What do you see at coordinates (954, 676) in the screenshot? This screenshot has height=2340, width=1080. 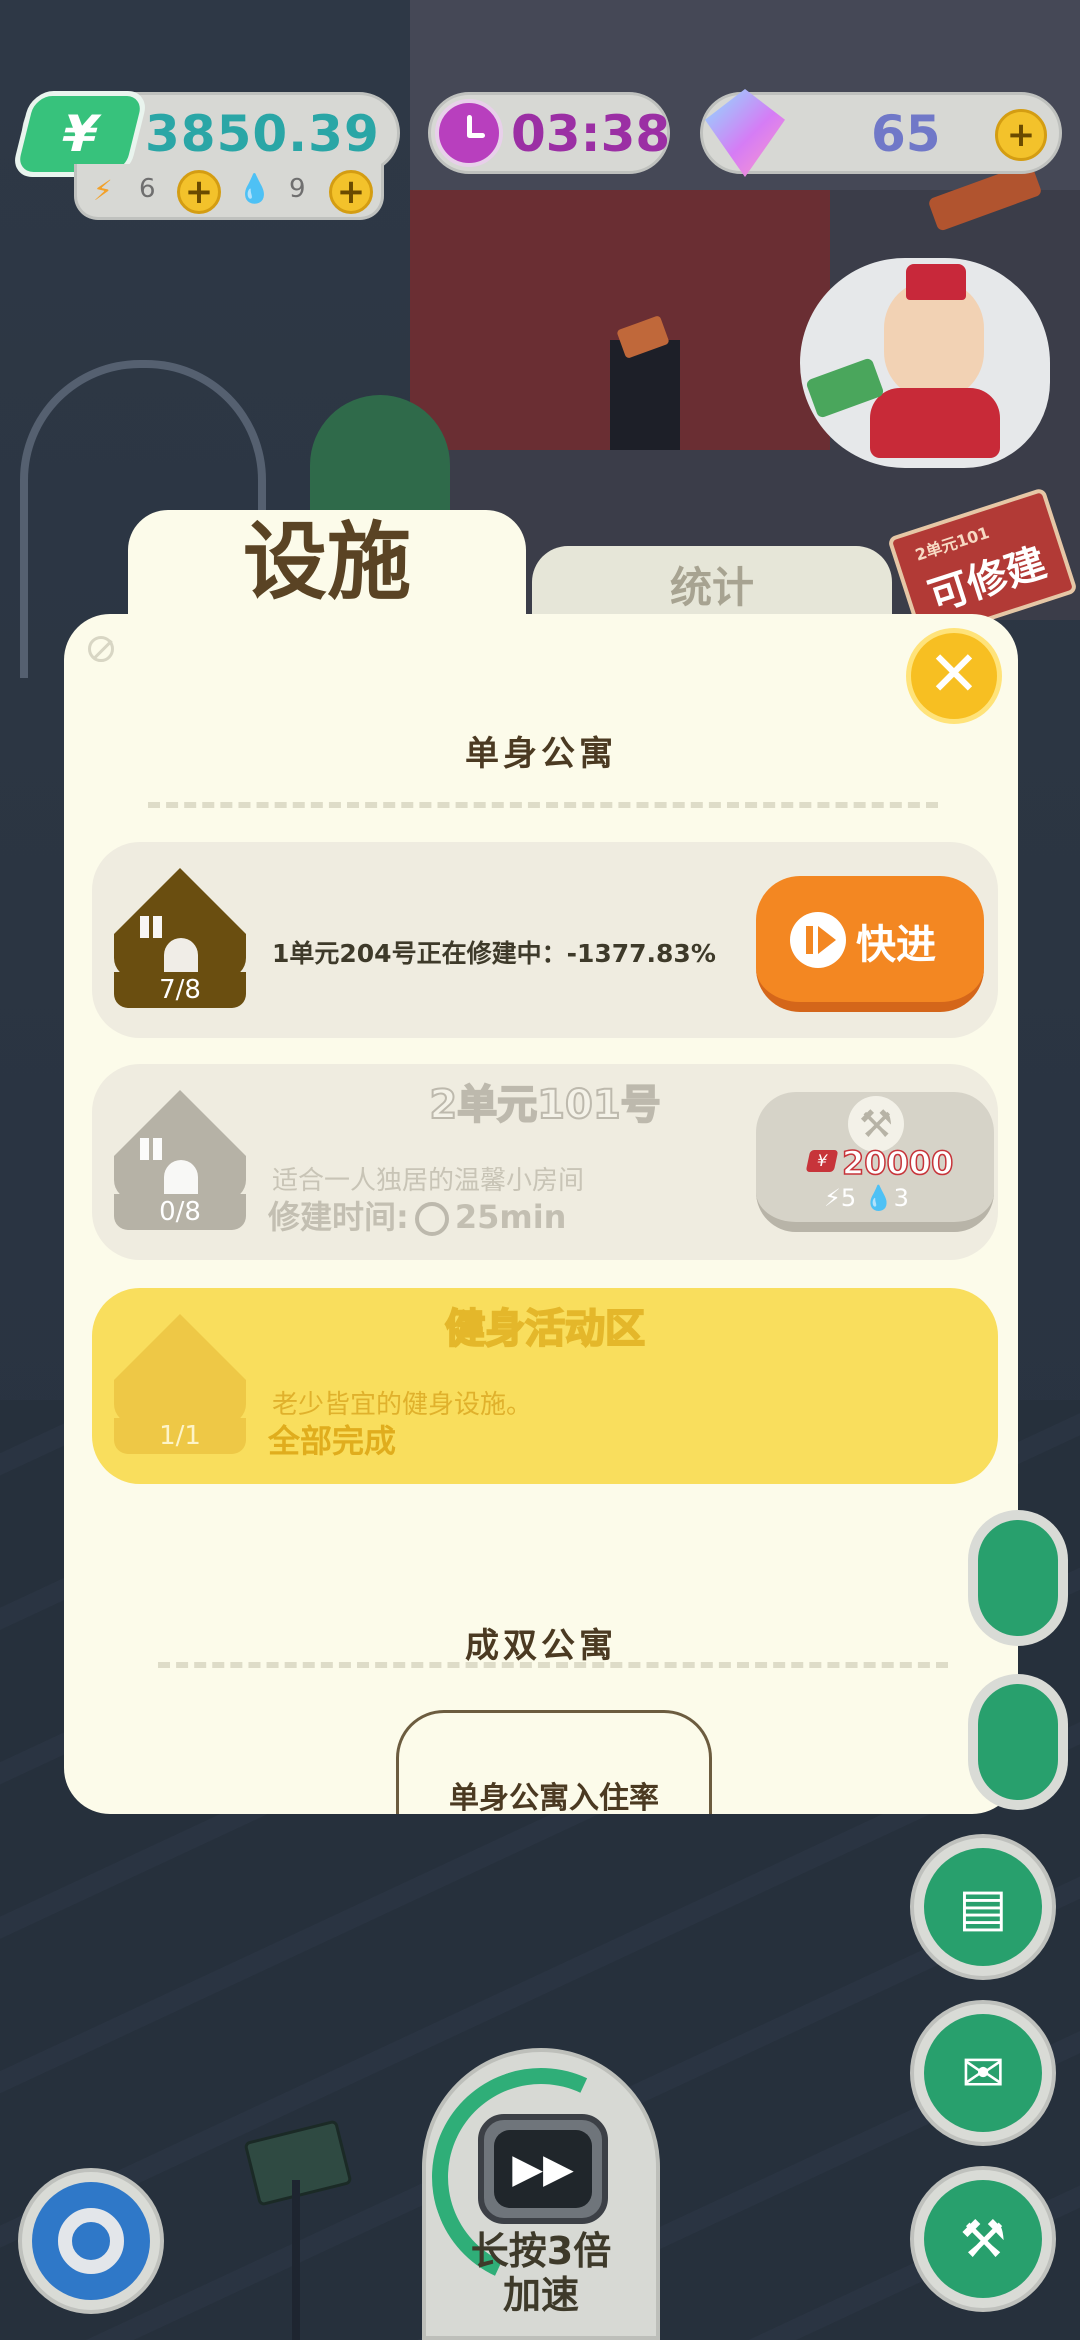 I see `close-button: ✕` at bounding box center [954, 676].